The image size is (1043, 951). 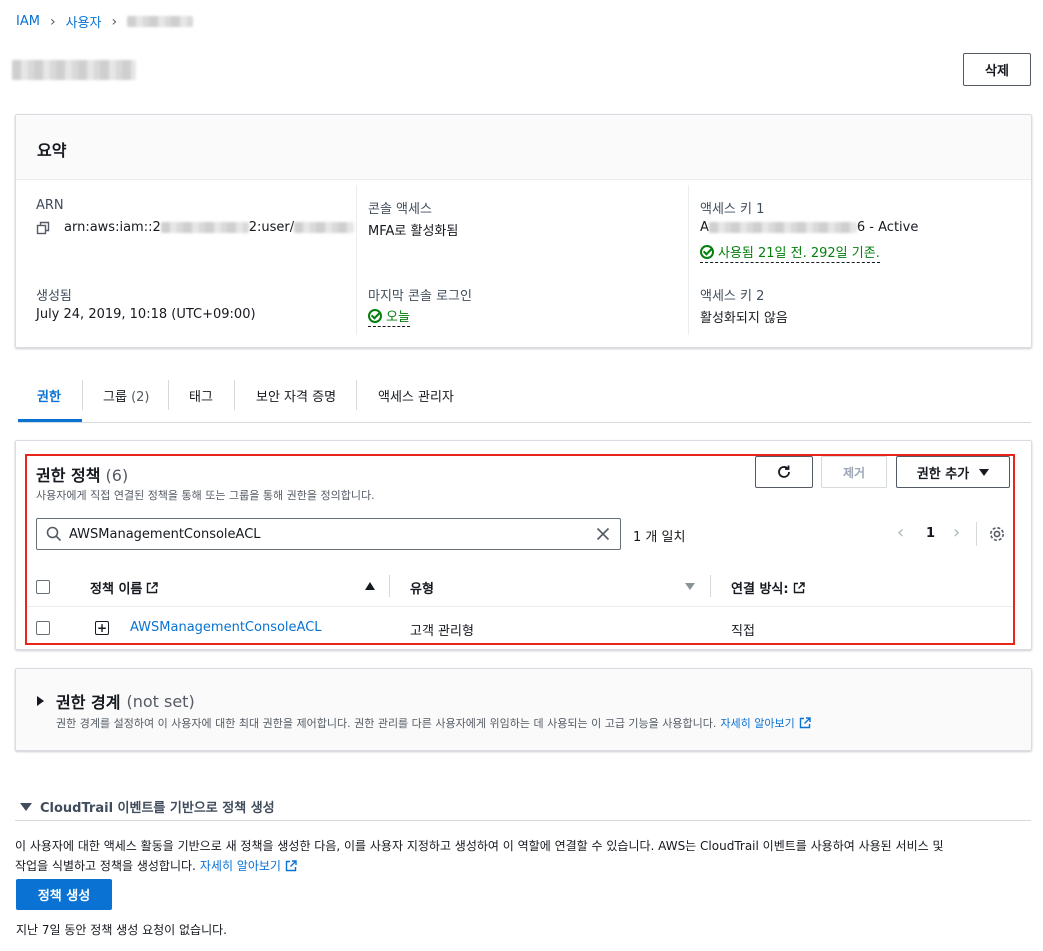 I want to click on tab-groups: 그룹 (2), so click(x=126, y=395).